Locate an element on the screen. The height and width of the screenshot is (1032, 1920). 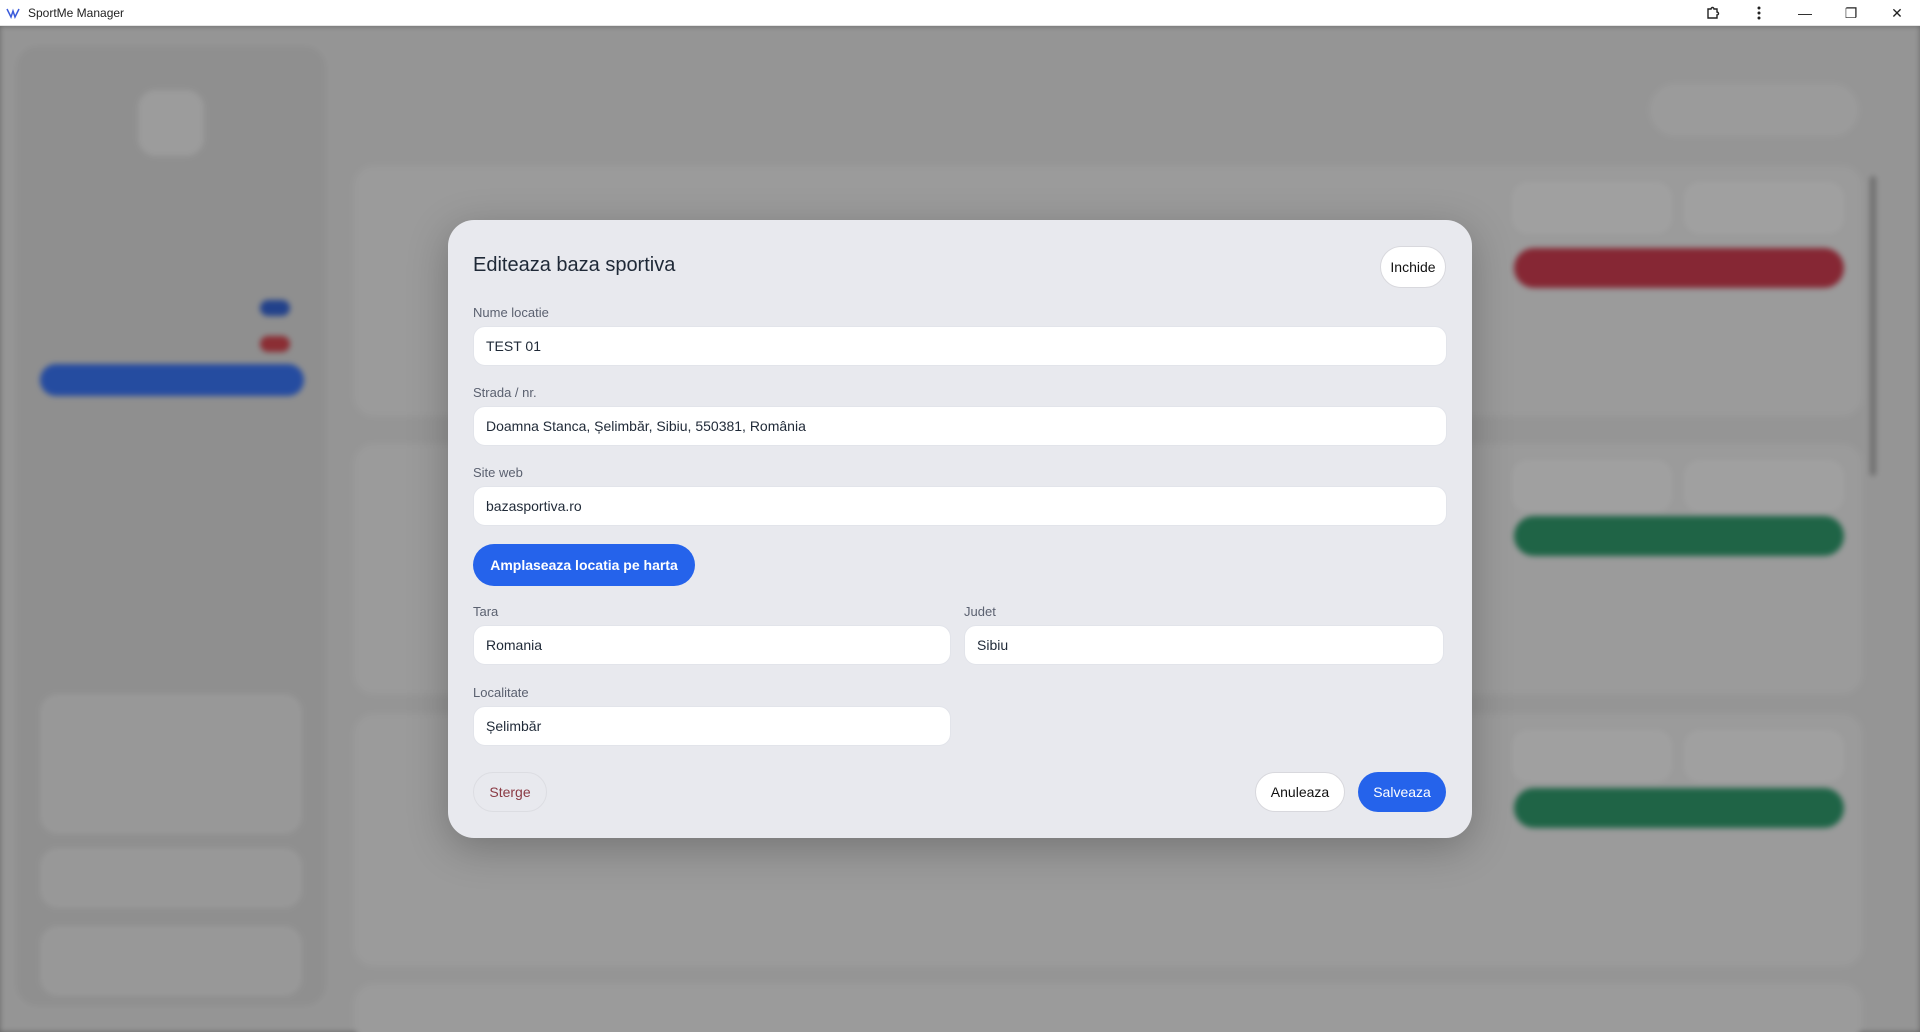
delete-button: Sterge is located at coordinates (510, 792).